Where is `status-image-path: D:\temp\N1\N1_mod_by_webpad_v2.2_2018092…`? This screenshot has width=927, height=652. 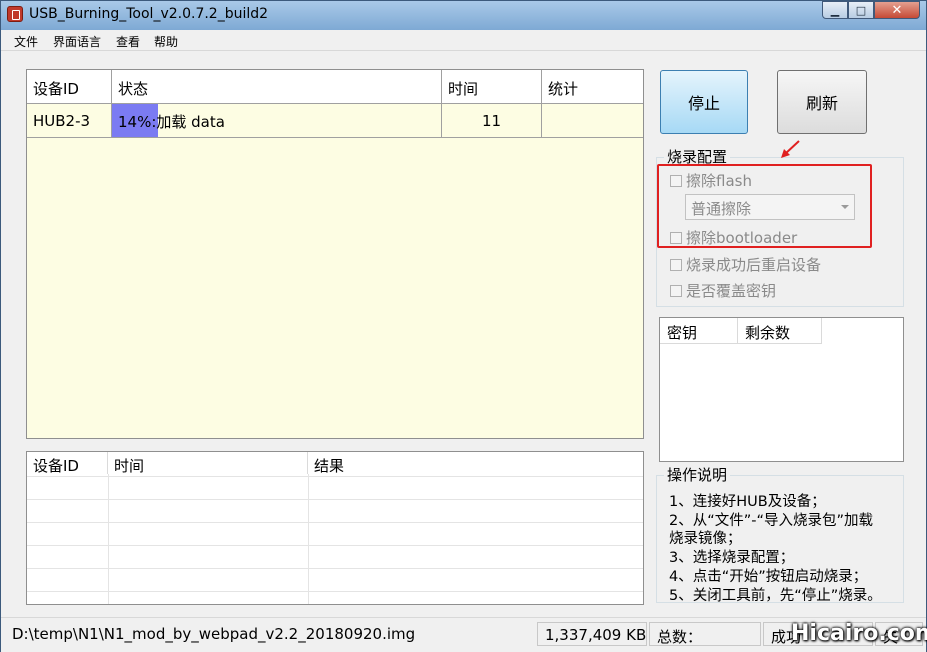 status-image-path: D:\temp\N1\N1_mod_by_webpad_v2.2_2018092… is located at coordinates (214, 634).